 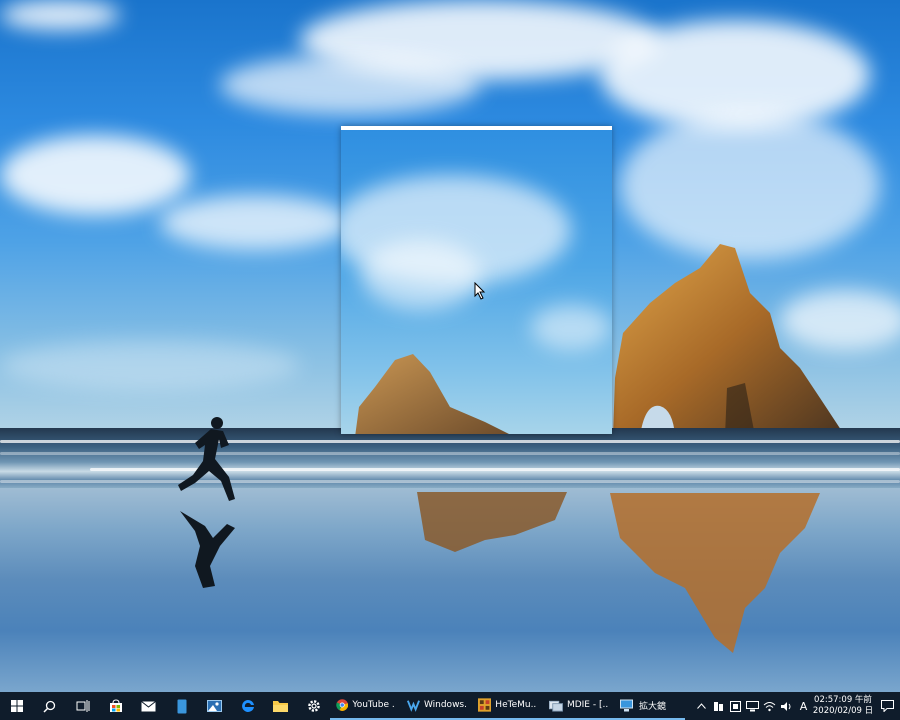 I want to click on mouse-pointer-icon, so click(x=480, y=291).